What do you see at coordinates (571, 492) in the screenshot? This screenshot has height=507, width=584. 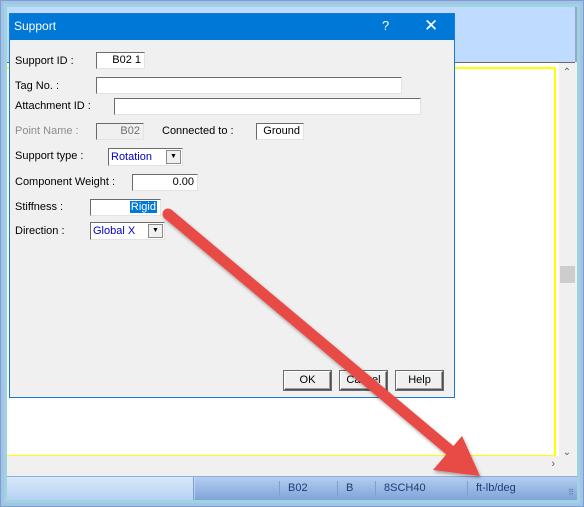 I see `resize-grip-icon: ⠿` at bounding box center [571, 492].